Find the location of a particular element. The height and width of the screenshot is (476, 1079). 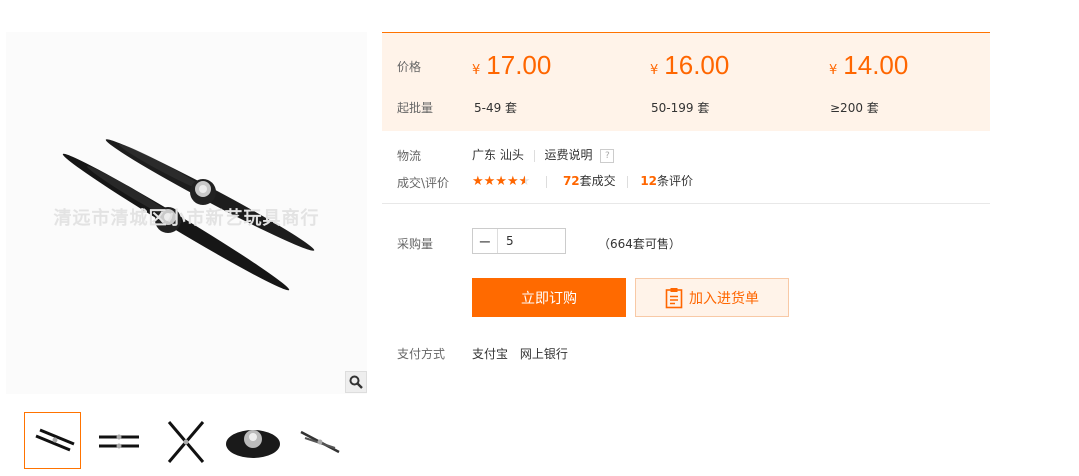

price-tier-1: ¥17.00 is located at coordinates (511, 65).